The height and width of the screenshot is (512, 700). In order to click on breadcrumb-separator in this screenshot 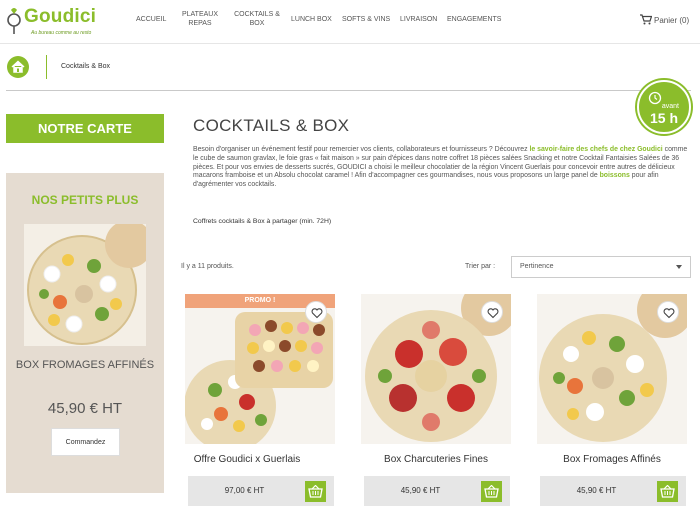, I will do `click(46, 67)`.